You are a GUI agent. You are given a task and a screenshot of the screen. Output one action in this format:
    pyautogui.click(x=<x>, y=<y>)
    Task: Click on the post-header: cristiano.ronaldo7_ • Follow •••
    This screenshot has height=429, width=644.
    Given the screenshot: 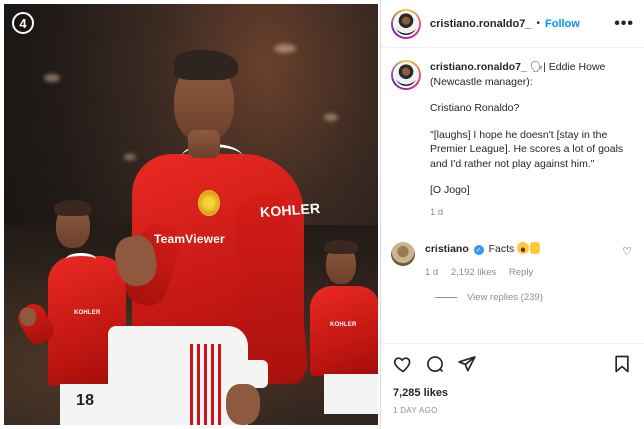 What is the action you would take?
    pyautogui.click(x=512, y=24)
    